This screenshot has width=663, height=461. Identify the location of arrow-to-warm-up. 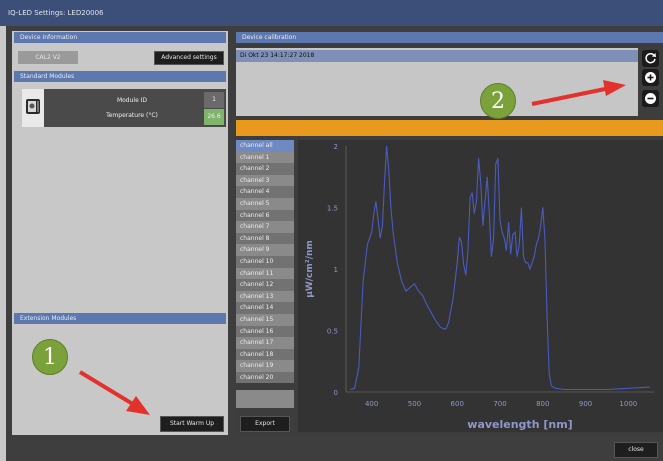
(114, 392).